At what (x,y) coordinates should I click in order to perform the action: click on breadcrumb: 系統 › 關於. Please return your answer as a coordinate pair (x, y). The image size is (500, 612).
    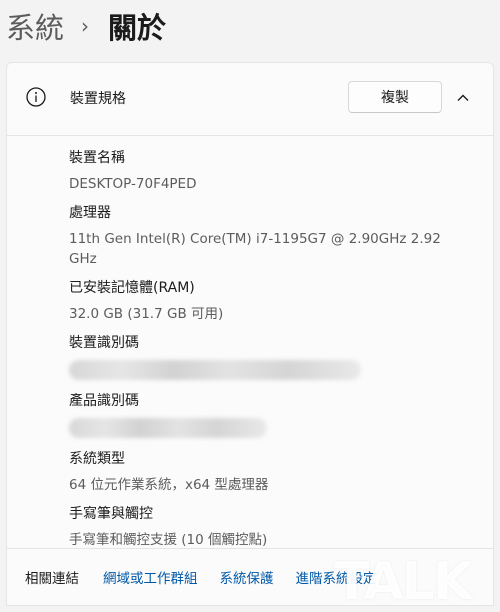
    Looking at the image, I should click on (86, 26).